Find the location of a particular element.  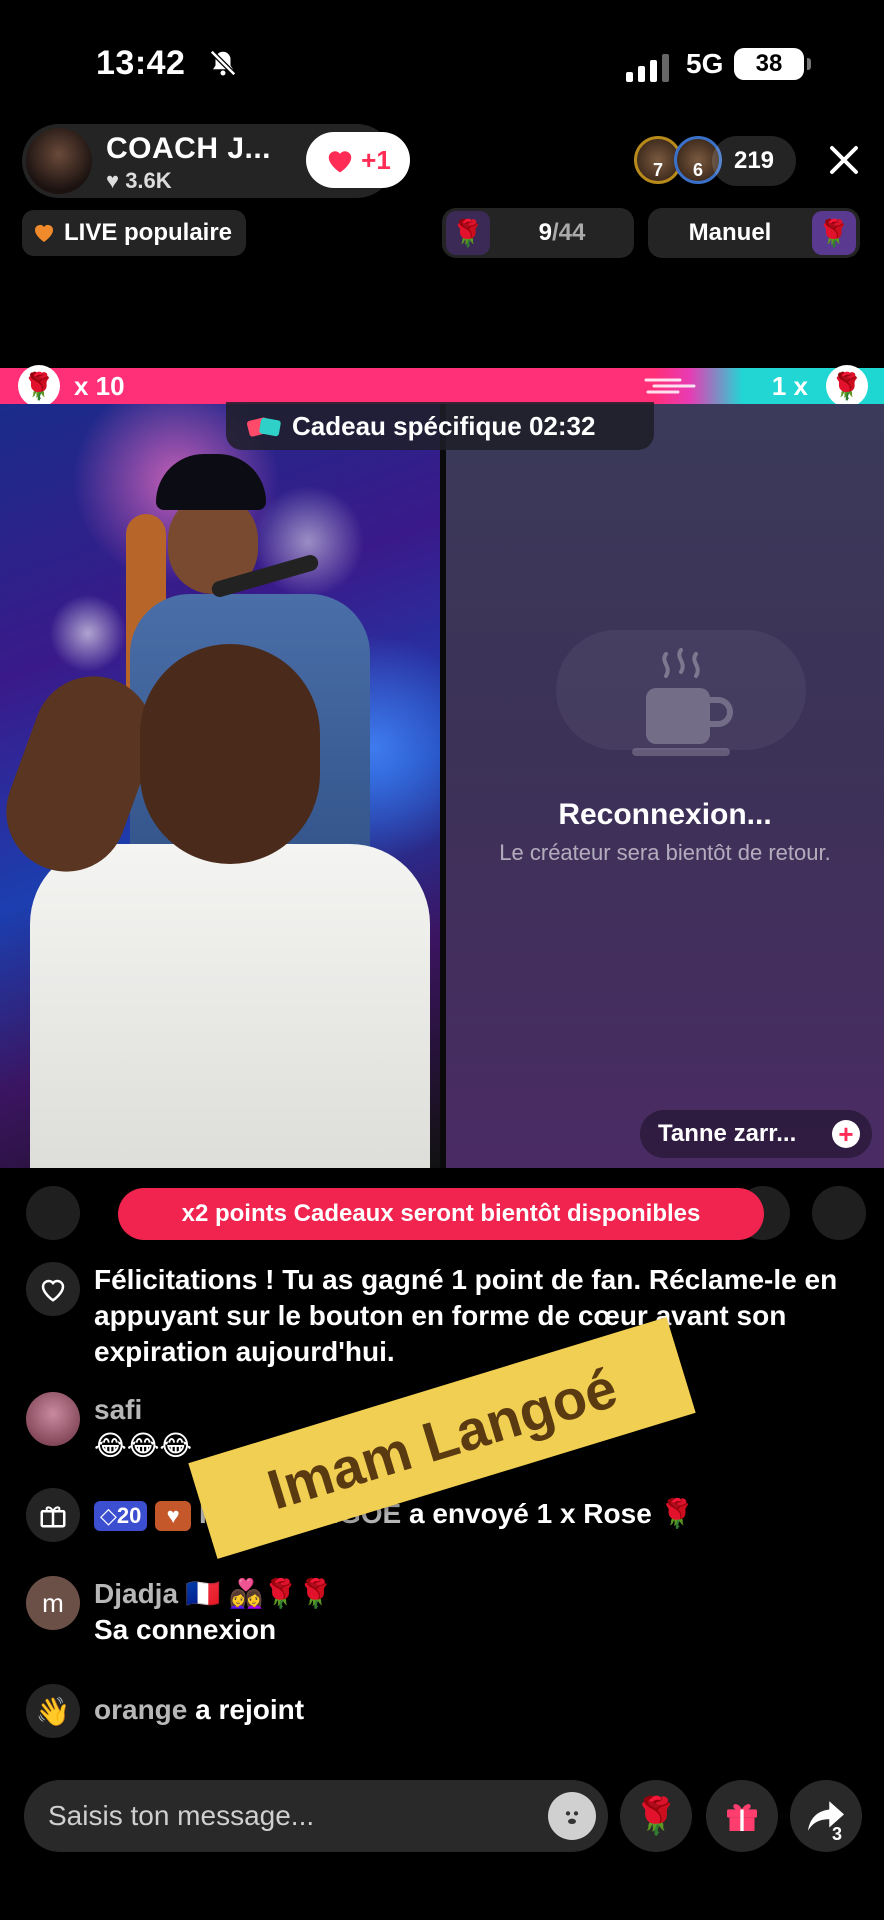

viewer-count: 219 is located at coordinates (754, 161).